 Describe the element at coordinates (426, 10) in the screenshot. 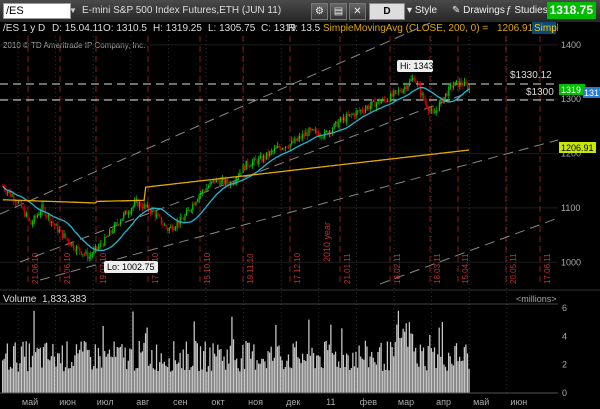

I see `style-label: Style` at that location.